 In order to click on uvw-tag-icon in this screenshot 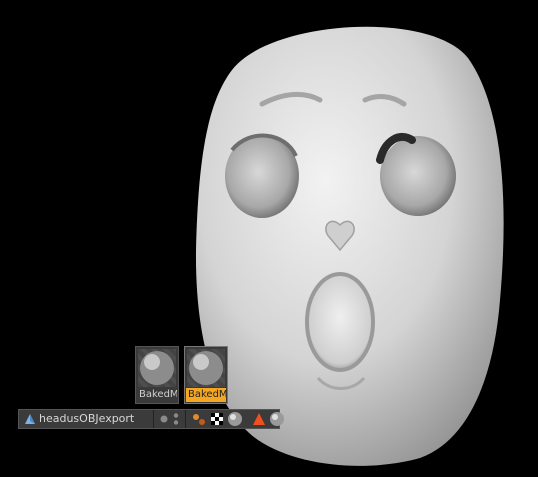, I will do `click(217, 419)`.